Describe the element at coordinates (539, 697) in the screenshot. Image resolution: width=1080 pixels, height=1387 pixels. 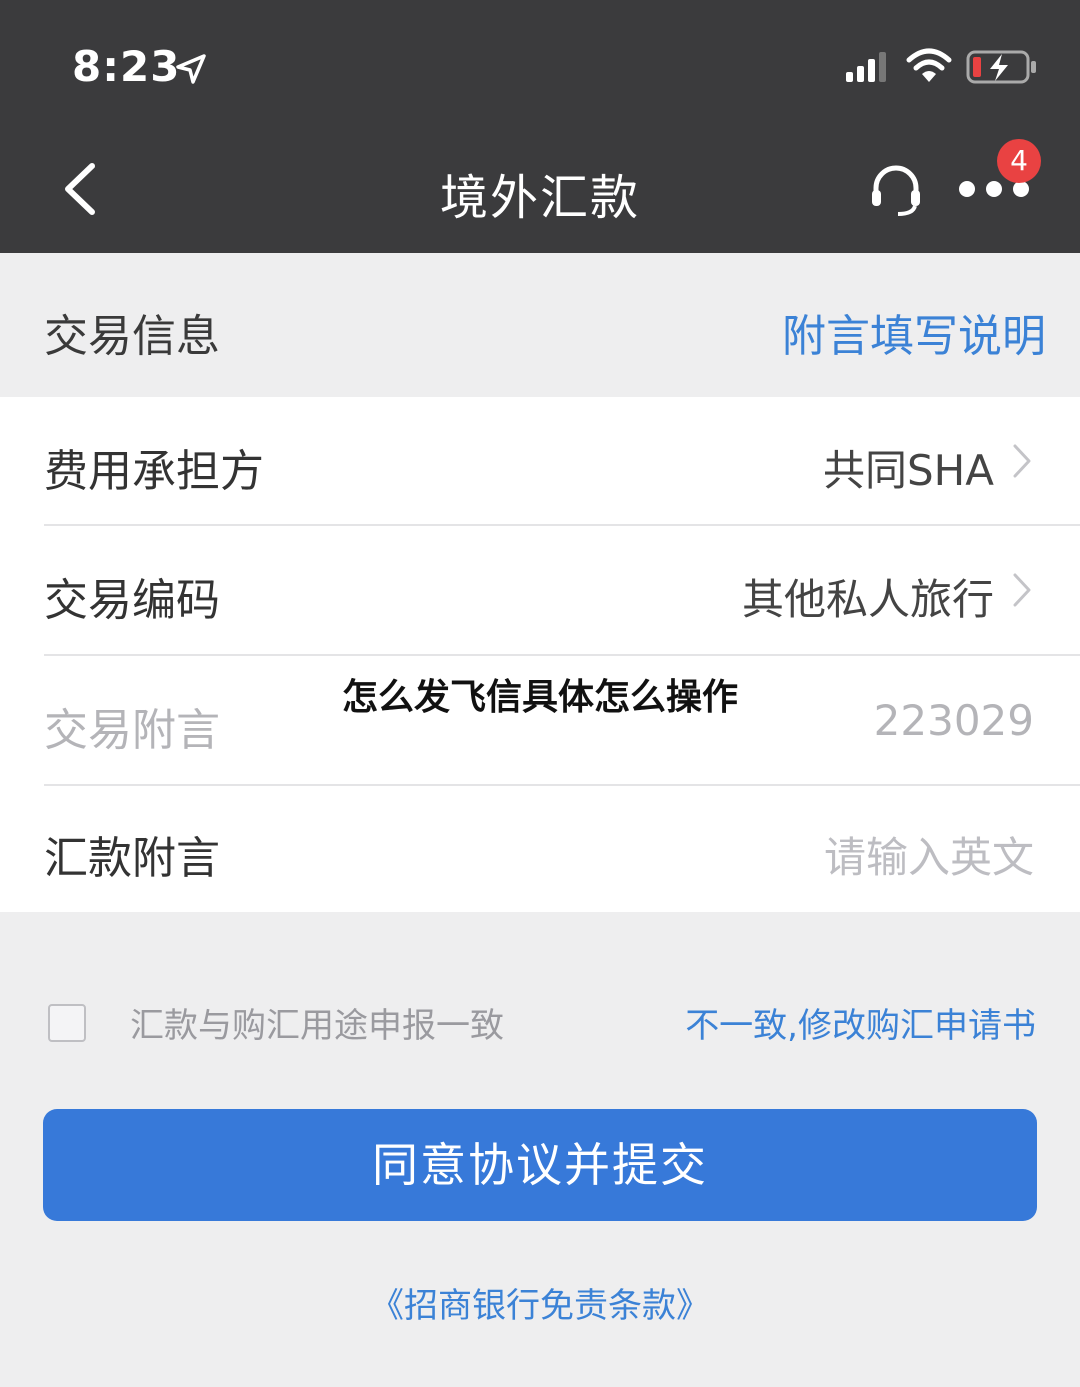
I see `overlay-caption: 怎么发飞信具体怎么操作` at that location.